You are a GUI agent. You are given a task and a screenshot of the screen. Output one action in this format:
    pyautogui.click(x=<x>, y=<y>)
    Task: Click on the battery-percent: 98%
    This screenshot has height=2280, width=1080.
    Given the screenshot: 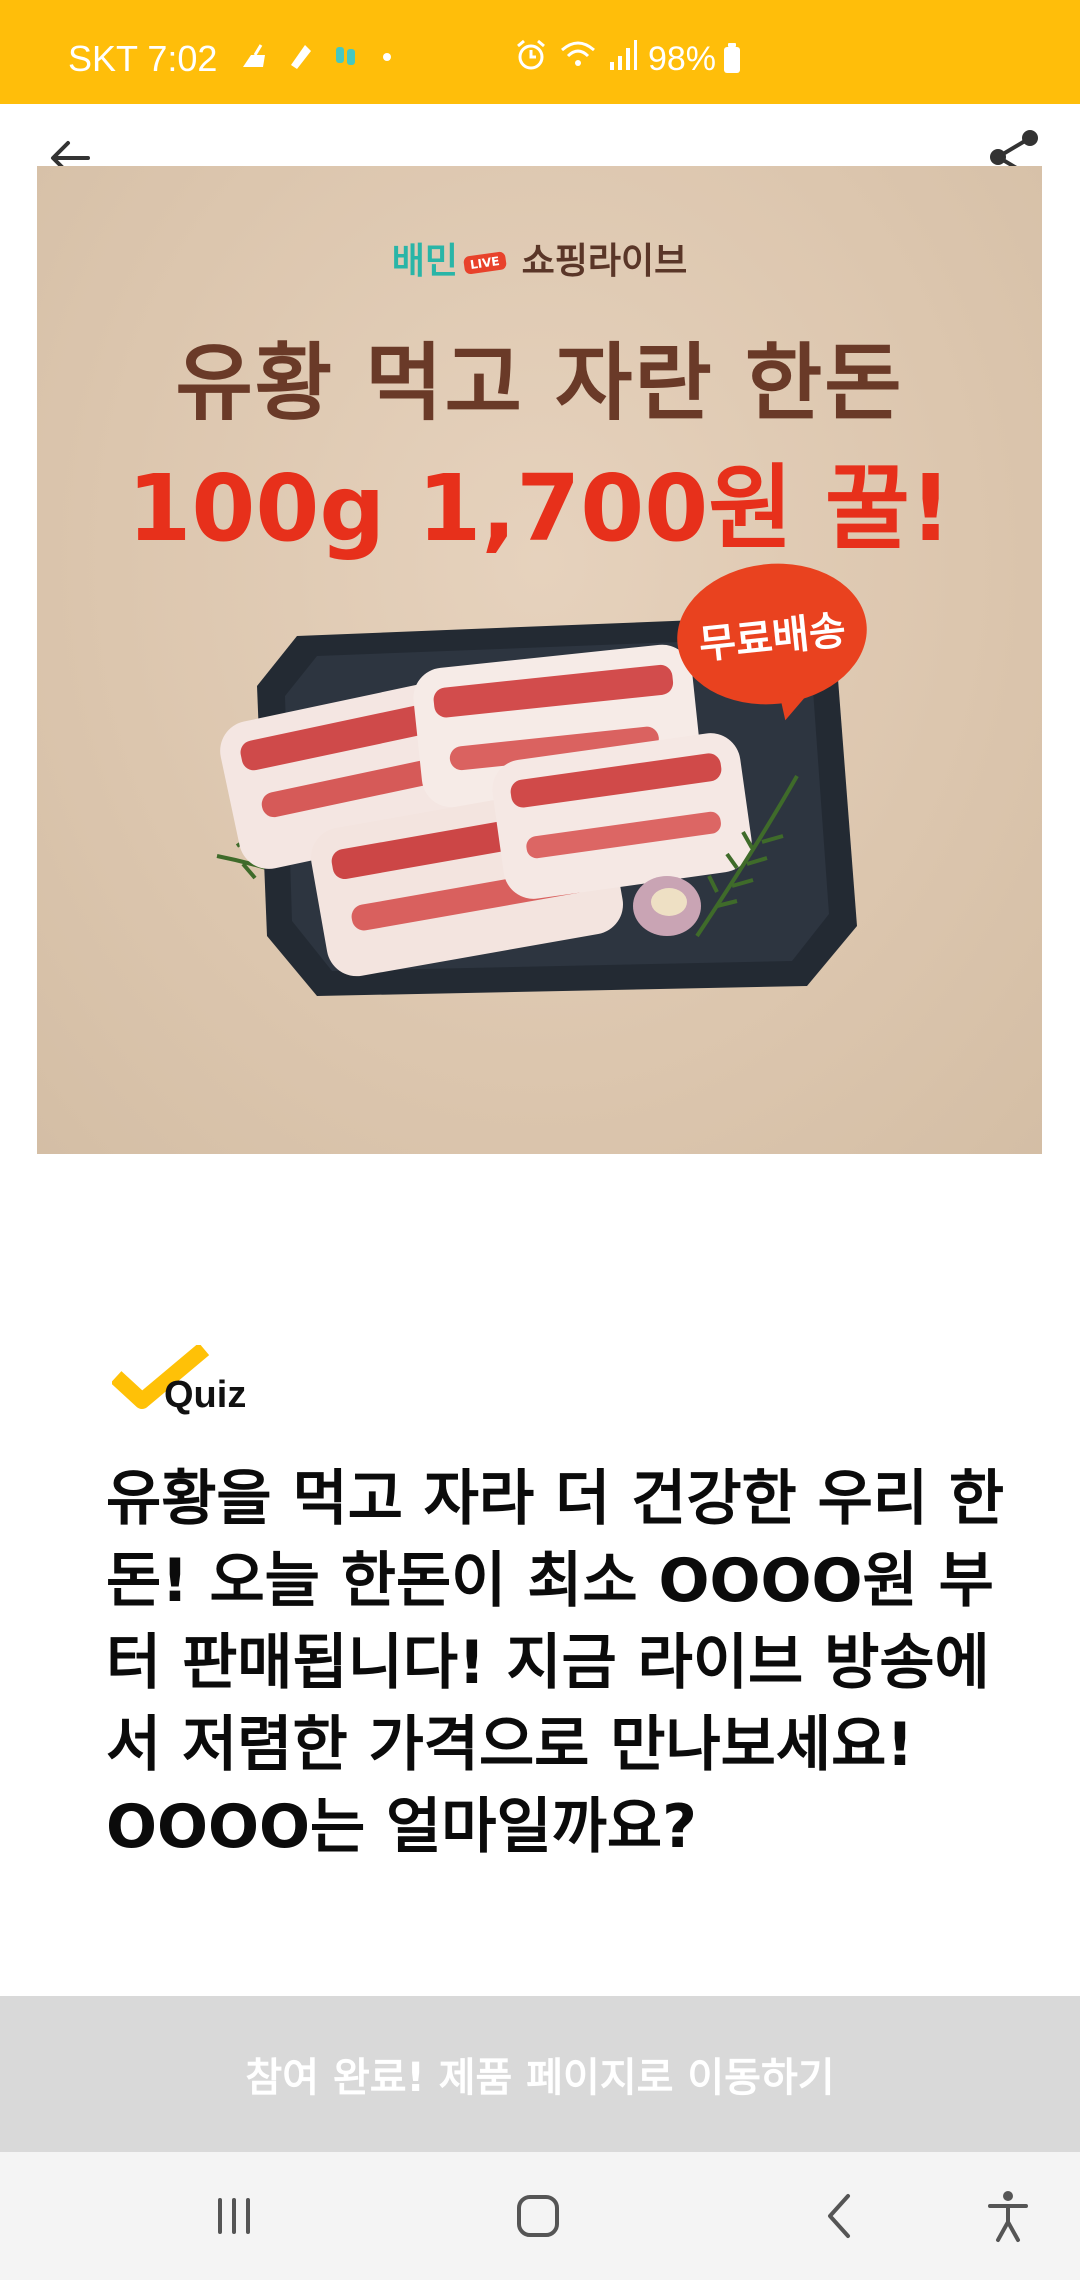 What is the action you would take?
    pyautogui.click(x=681, y=59)
    